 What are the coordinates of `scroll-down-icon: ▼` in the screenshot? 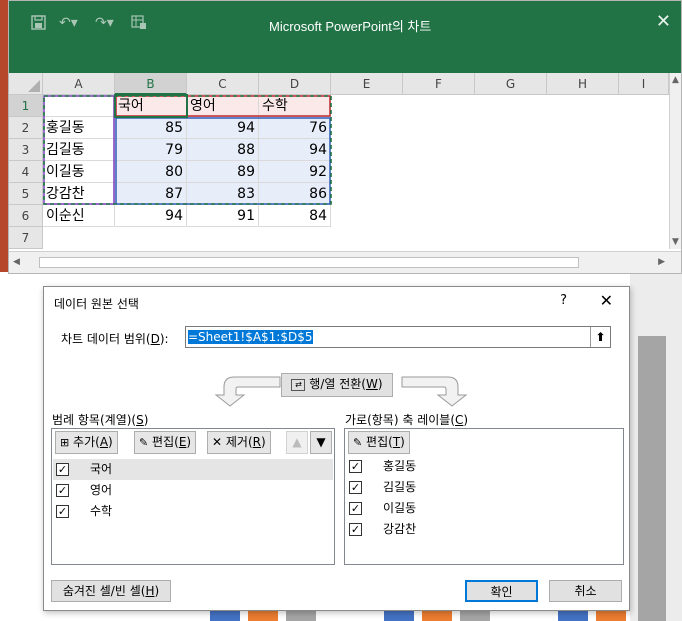 It's located at (675, 242).